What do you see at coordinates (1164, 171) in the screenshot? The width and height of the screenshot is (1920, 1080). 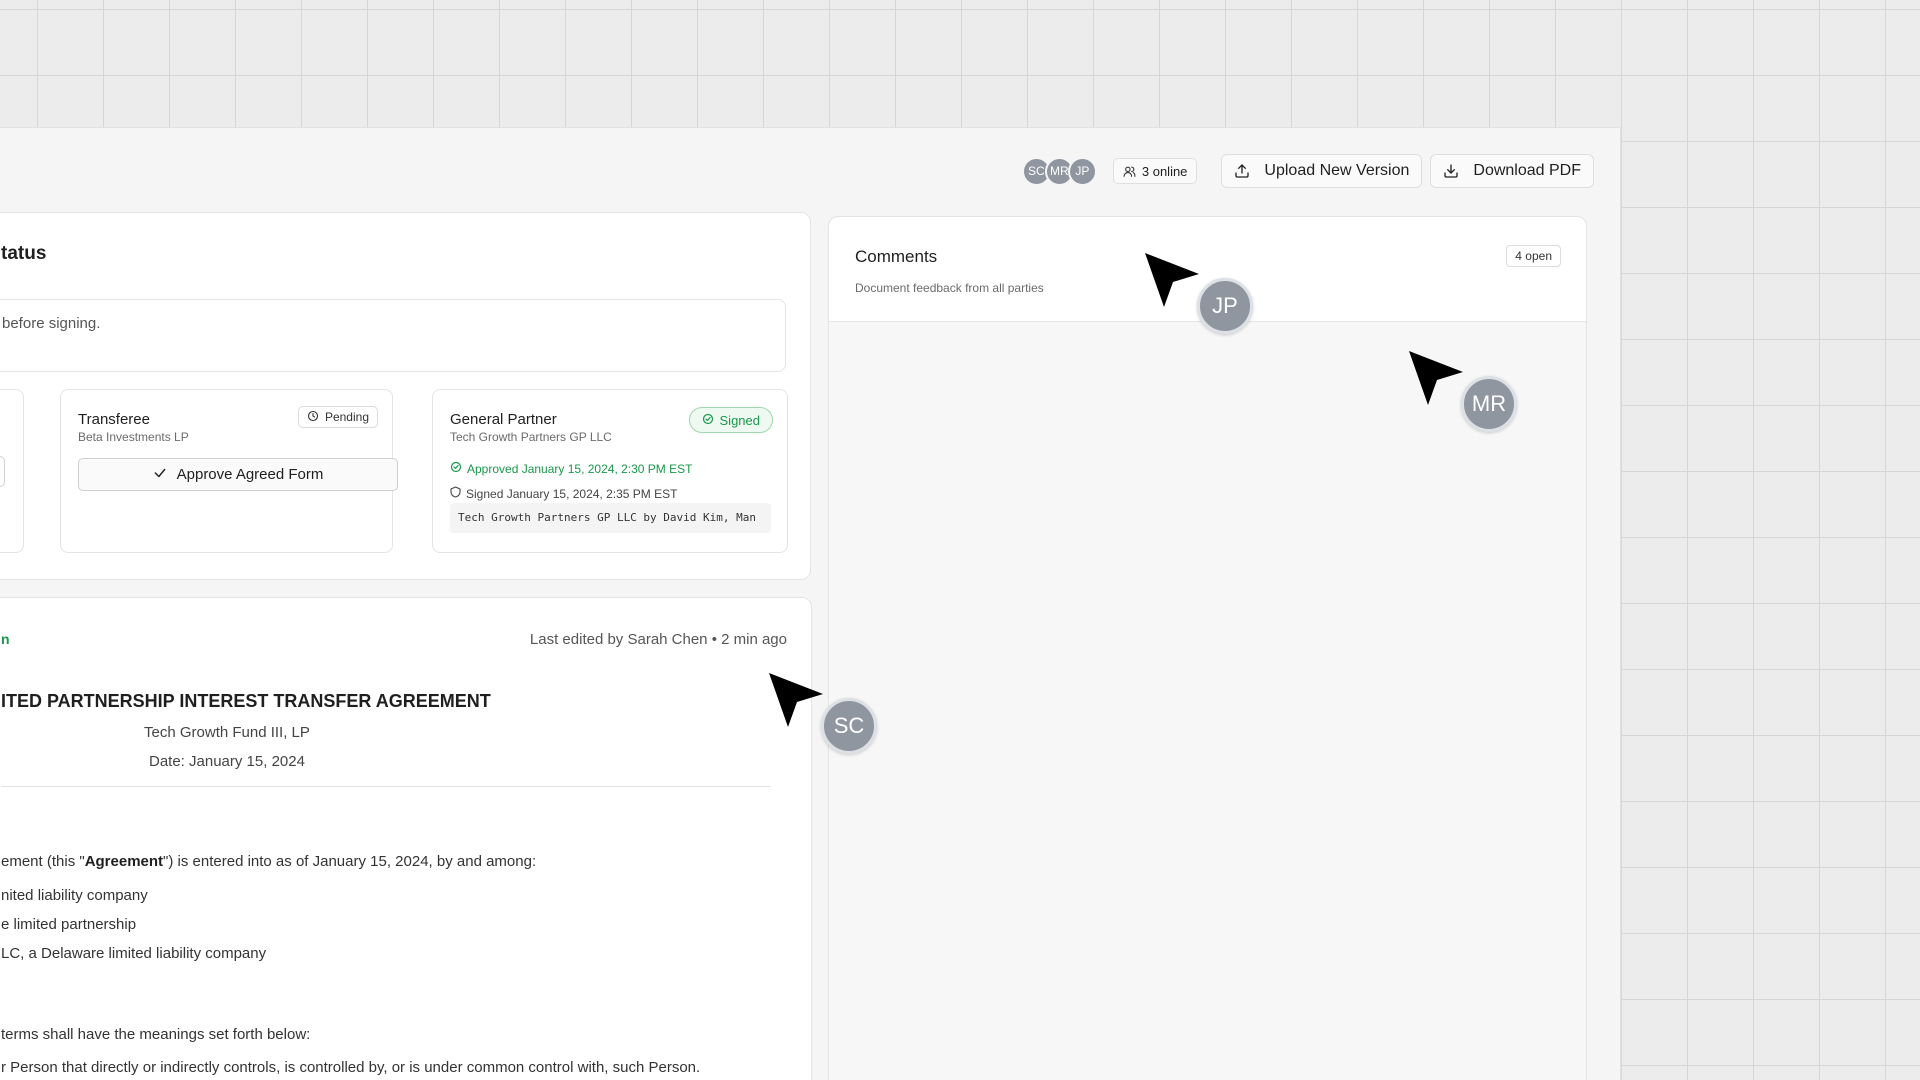 I see `online-count-label: 3 online` at bounding box center [1164, 171].